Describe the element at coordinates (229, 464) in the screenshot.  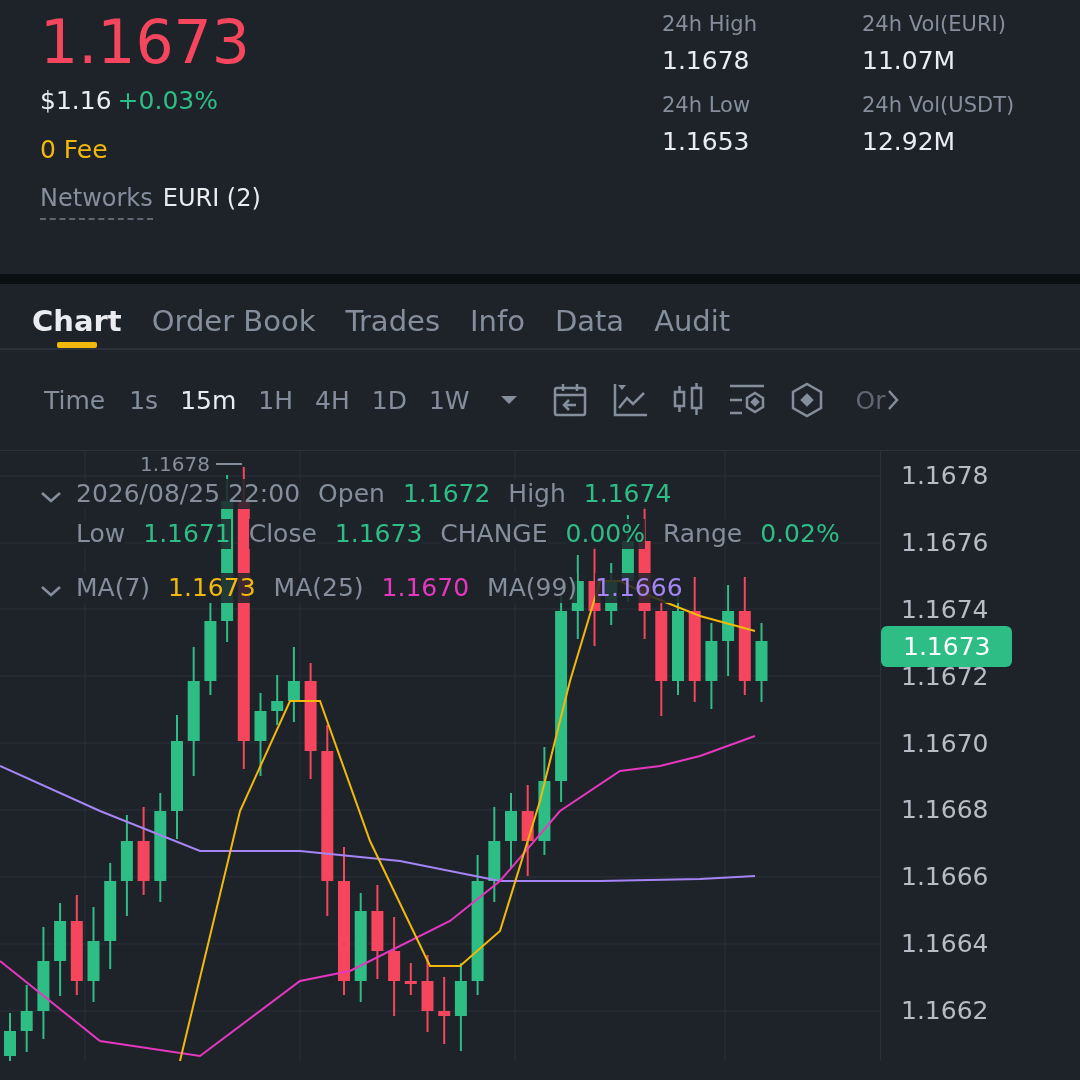
I see `leader-line` at that location.